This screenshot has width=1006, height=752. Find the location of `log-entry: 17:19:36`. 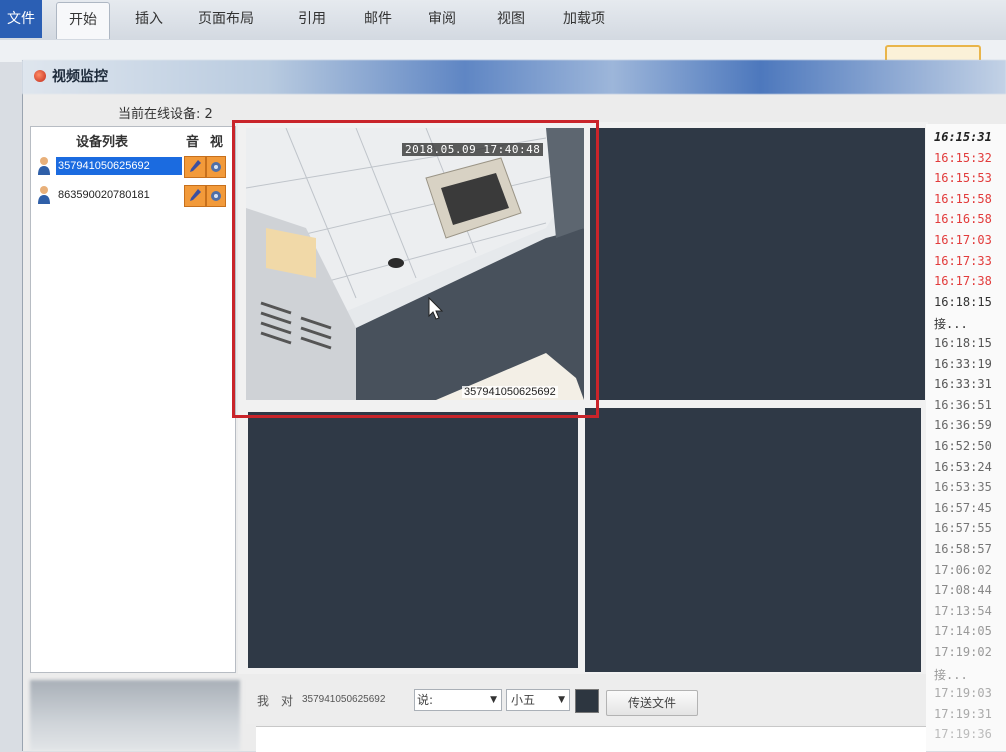

log-entry: 17:19:36 is located at coordinates (963, 734).